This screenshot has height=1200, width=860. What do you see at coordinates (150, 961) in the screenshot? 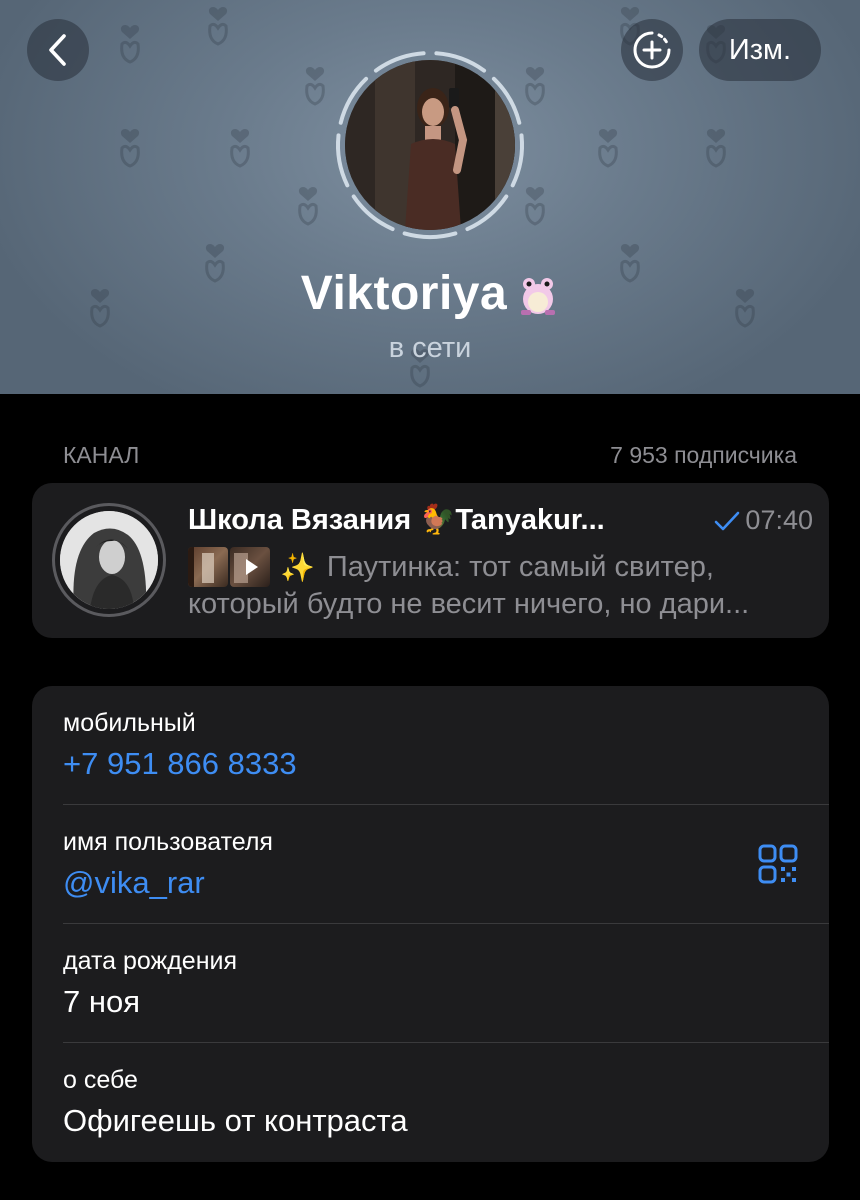
I see `birthday-label: дата рождения` at bounding box center [150, 961].